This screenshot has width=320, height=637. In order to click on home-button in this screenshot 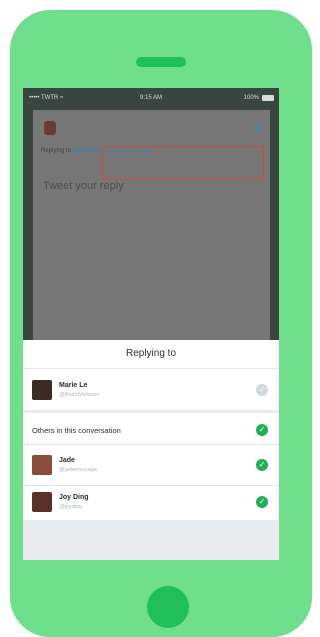, I will do `click(168, 607)`.